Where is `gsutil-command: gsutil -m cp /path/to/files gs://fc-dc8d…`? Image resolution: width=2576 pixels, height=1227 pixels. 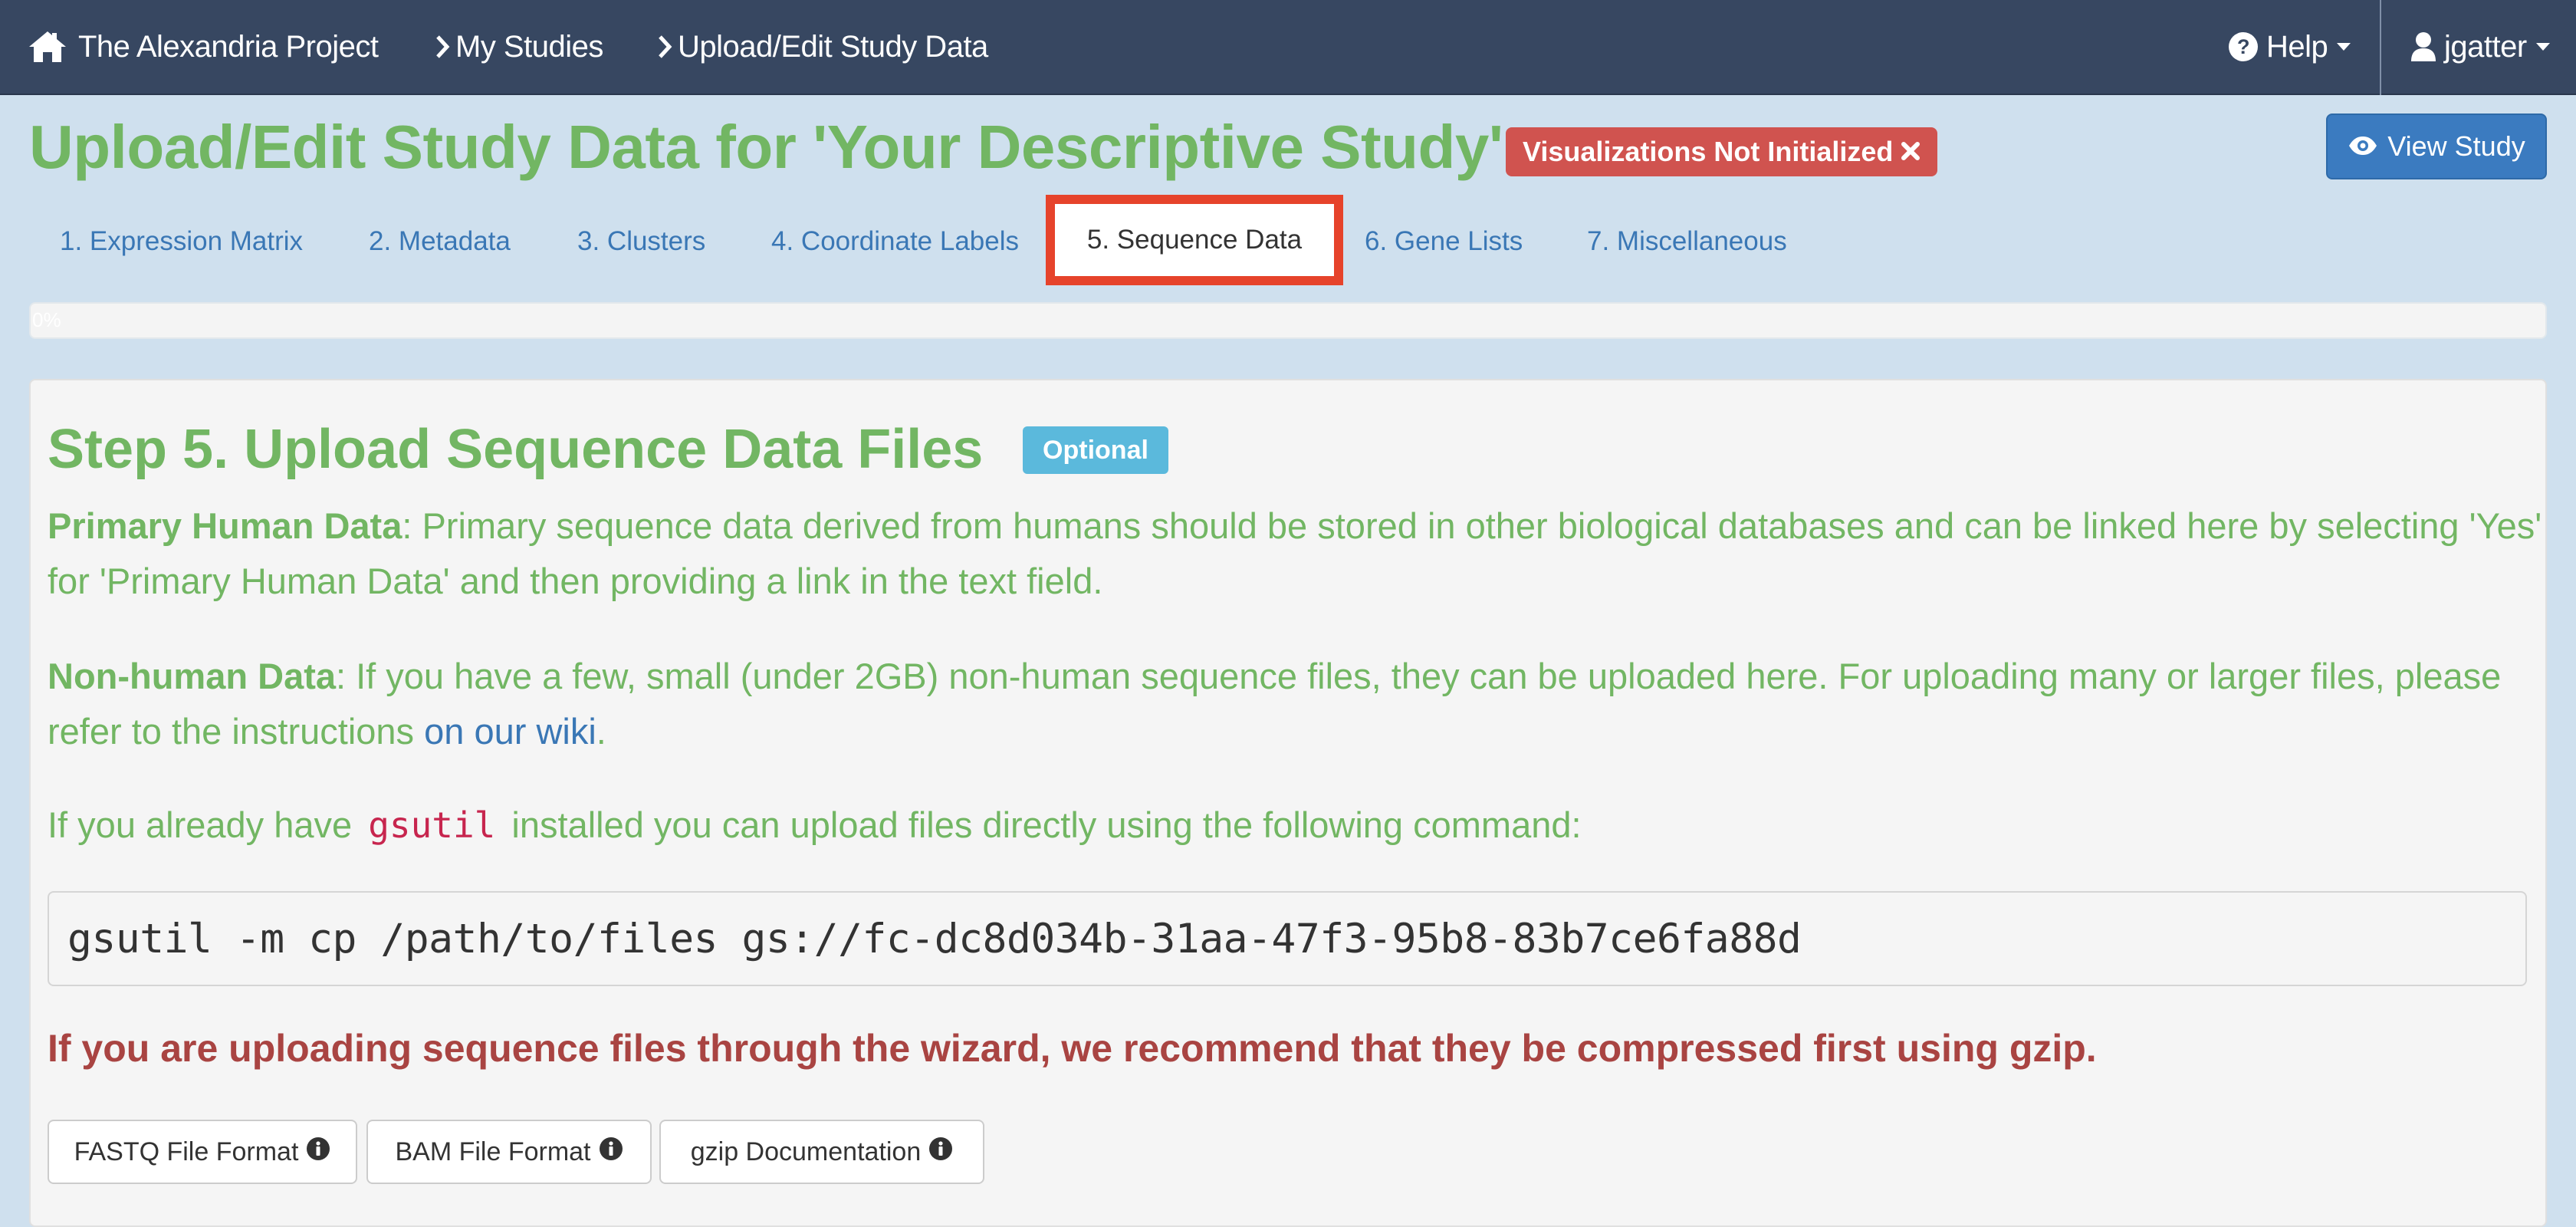
gsutil-command: gsutil -m cp /path/to/files gs://fc-dc8d… is located at coordinates (1287, 938).